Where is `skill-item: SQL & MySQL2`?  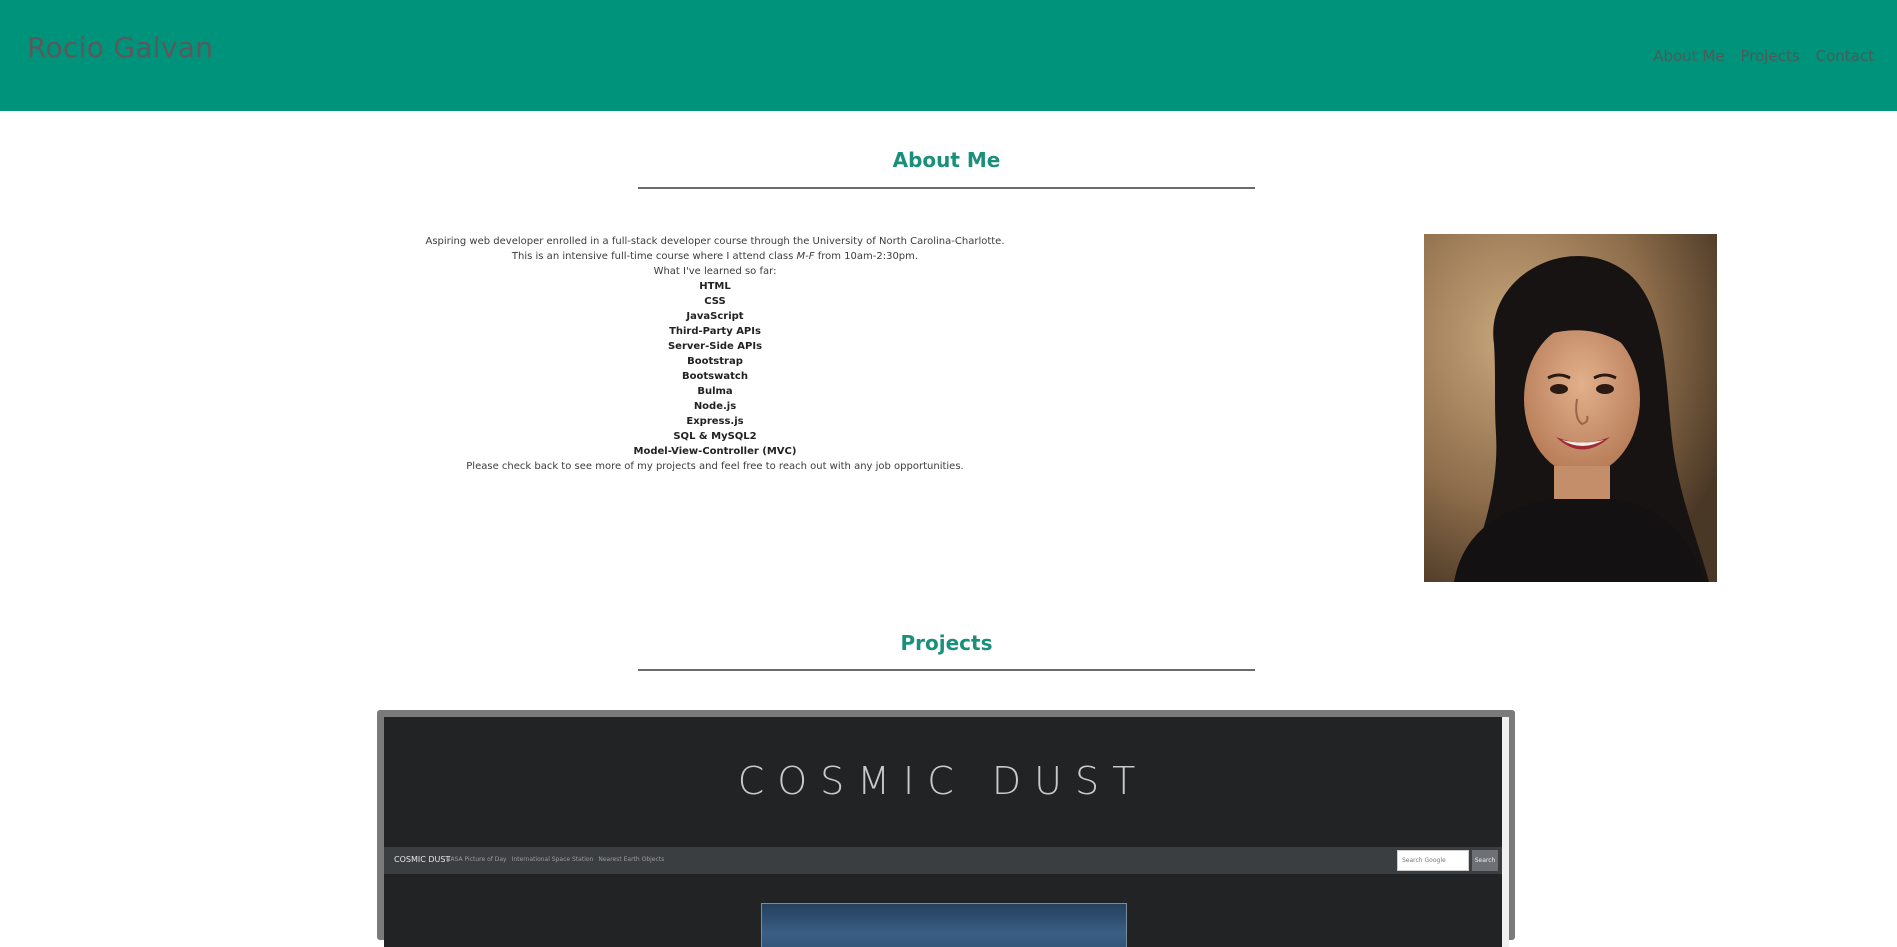 skill-item: SQL & MySQL2 is located at coordinates (715, 436).